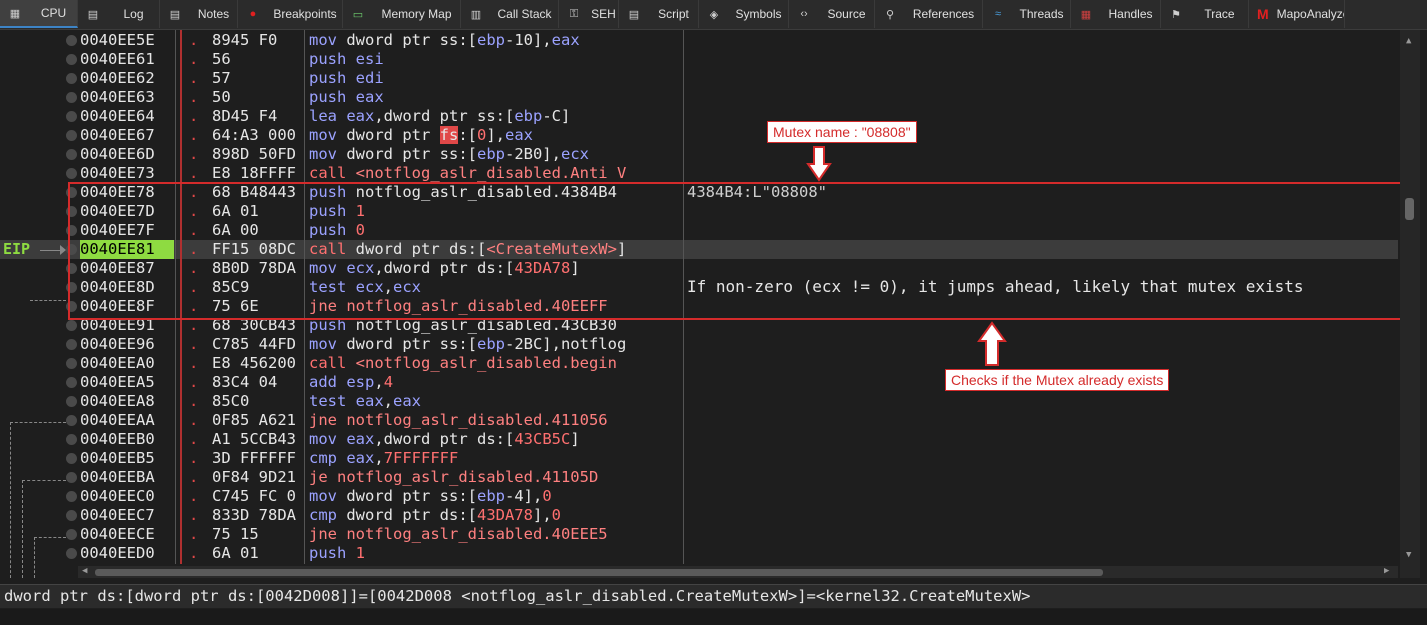 This screenshot has width=1427, height=625. What do you see at coordinates (496, 344) in the screenshot?
I see `instruction: mov dword ptr ss:[ebp-2BC],notflog` at bounding box center [496, 344].